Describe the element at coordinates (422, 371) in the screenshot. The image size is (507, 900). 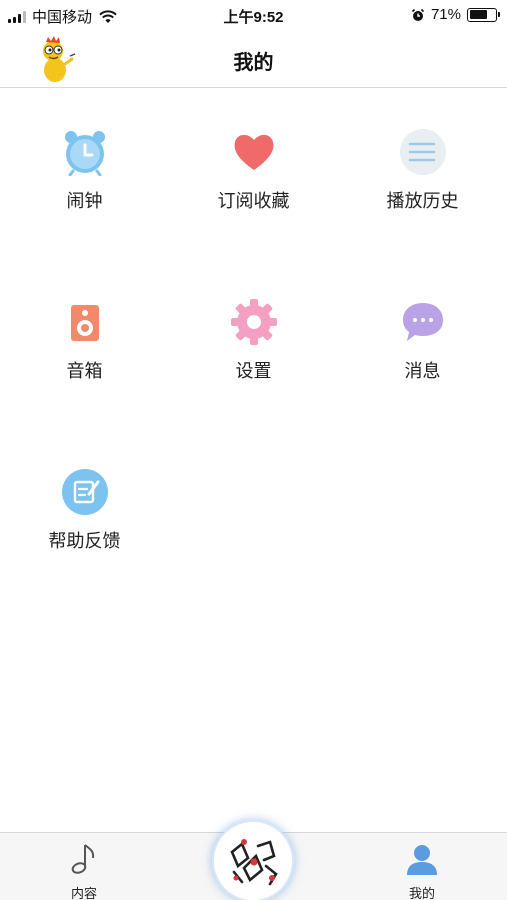
I see `menu-item-label: 消息` at that location.